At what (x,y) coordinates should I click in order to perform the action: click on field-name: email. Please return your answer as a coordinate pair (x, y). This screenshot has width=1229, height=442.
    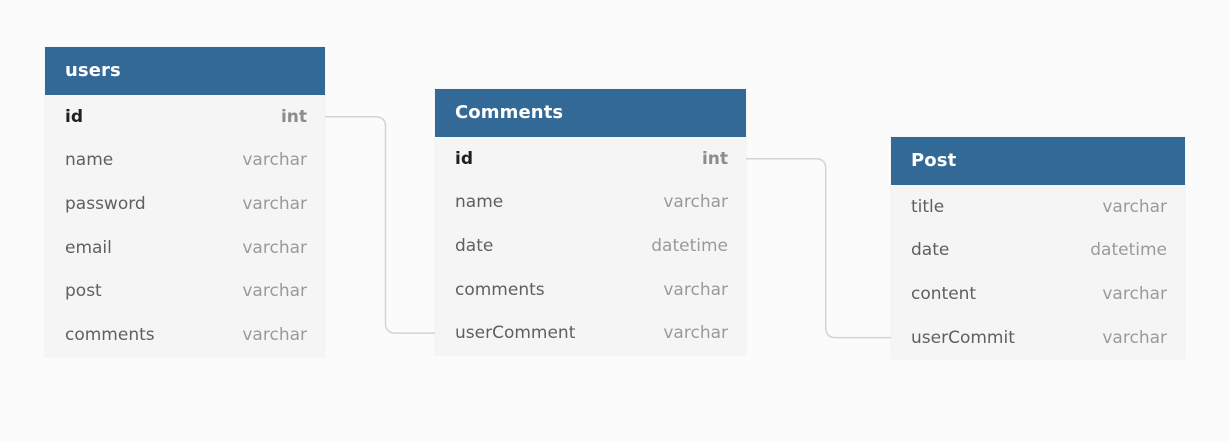
    Looking at the image, I should click on (88, 247).